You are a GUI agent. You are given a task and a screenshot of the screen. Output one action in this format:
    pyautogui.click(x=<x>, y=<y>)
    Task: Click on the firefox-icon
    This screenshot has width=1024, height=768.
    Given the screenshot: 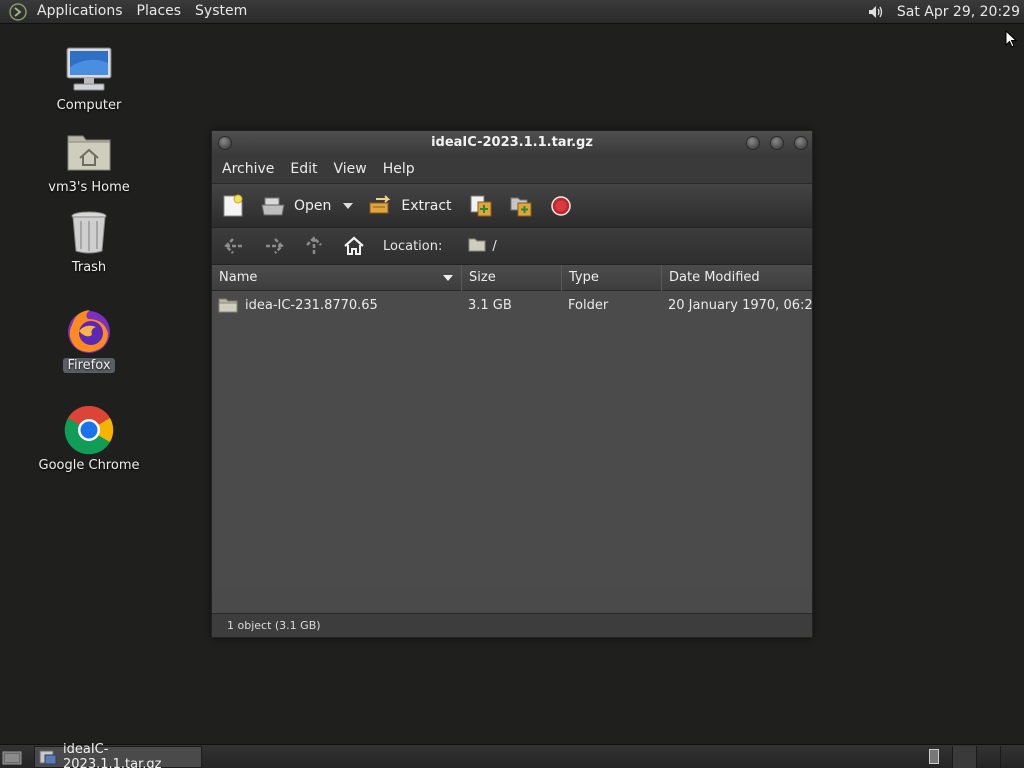 What is the action you would take?
    pyautogui.click(x=89, y=330)
    